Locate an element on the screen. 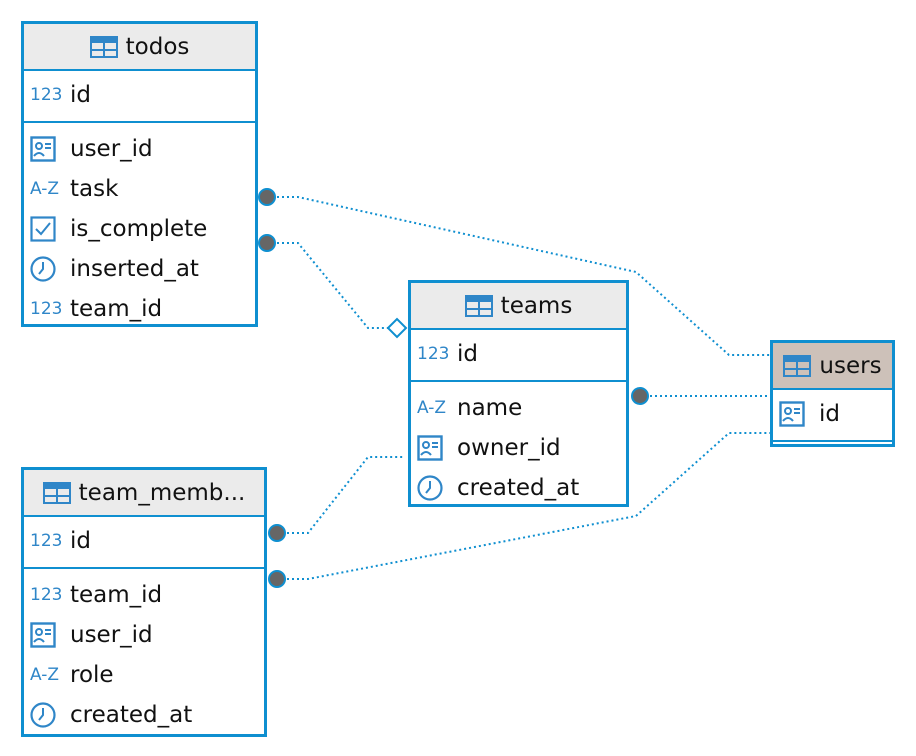  link-team-members-teams is located at coordinates (341, 495).